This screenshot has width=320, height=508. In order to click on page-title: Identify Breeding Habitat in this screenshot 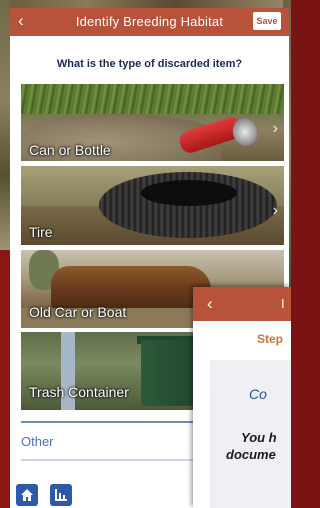, I will do `click(149, 21)`.